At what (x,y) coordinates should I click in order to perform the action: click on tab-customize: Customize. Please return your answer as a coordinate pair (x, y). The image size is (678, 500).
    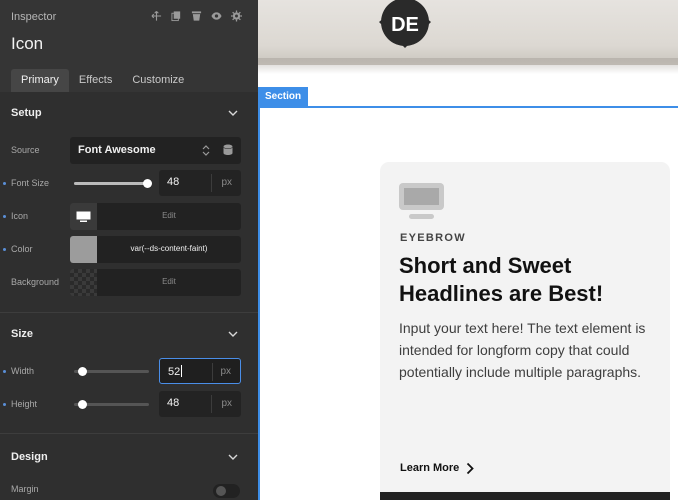
    Looking at the image, I should click on (158, 80).